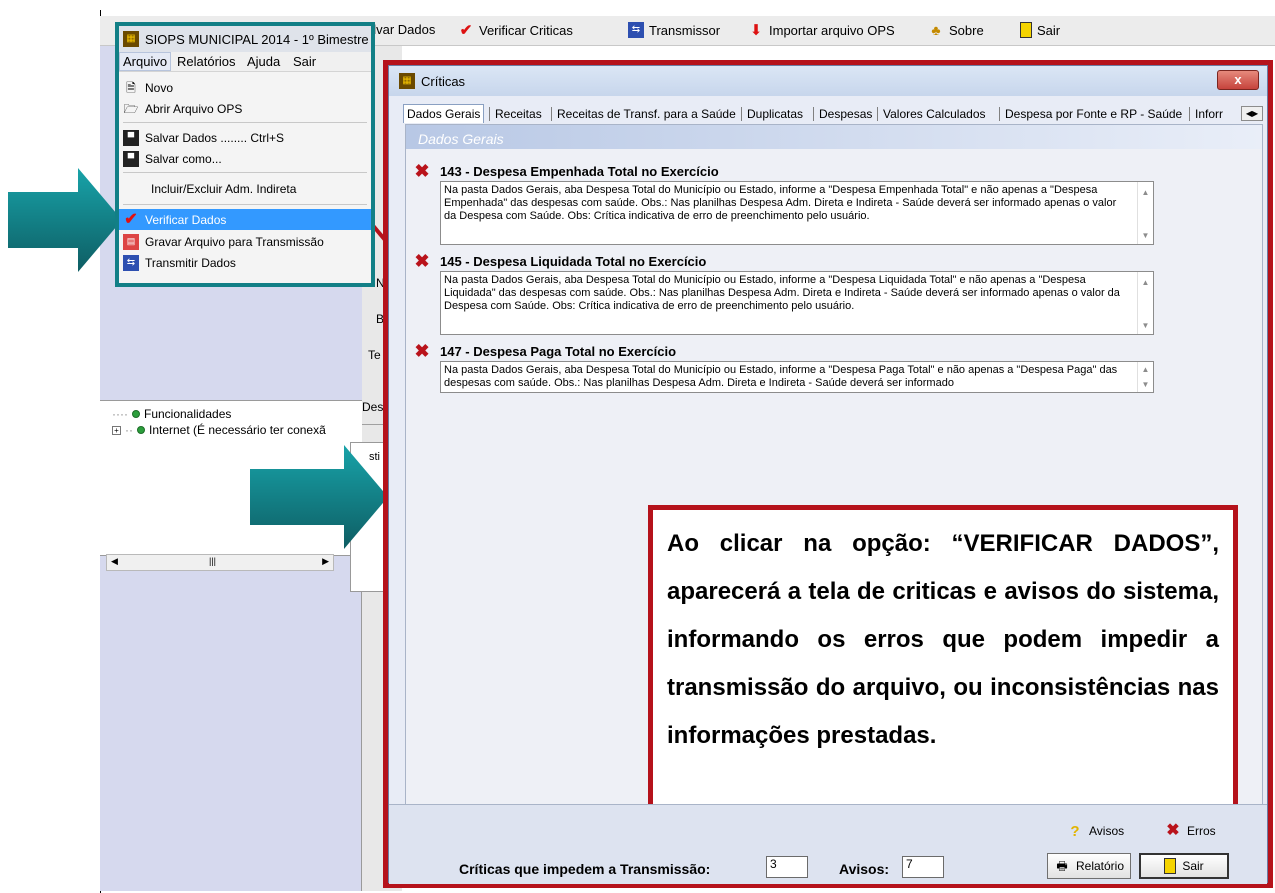  I want to click on toolbar-sair-button: Sair, so click(1040, 30).